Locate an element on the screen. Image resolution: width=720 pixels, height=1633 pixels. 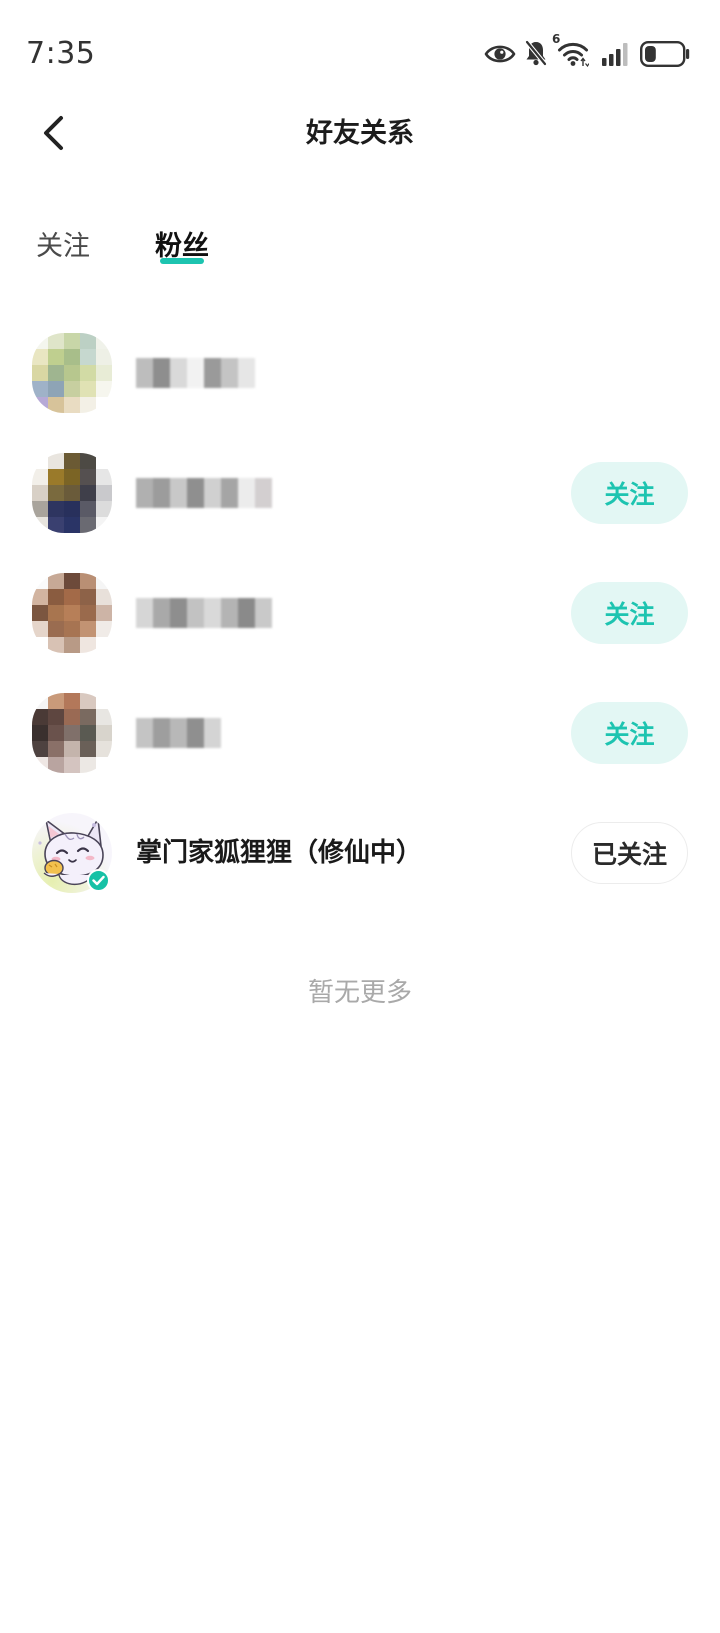
bell-off-icon is located at coordinates (536, 53).